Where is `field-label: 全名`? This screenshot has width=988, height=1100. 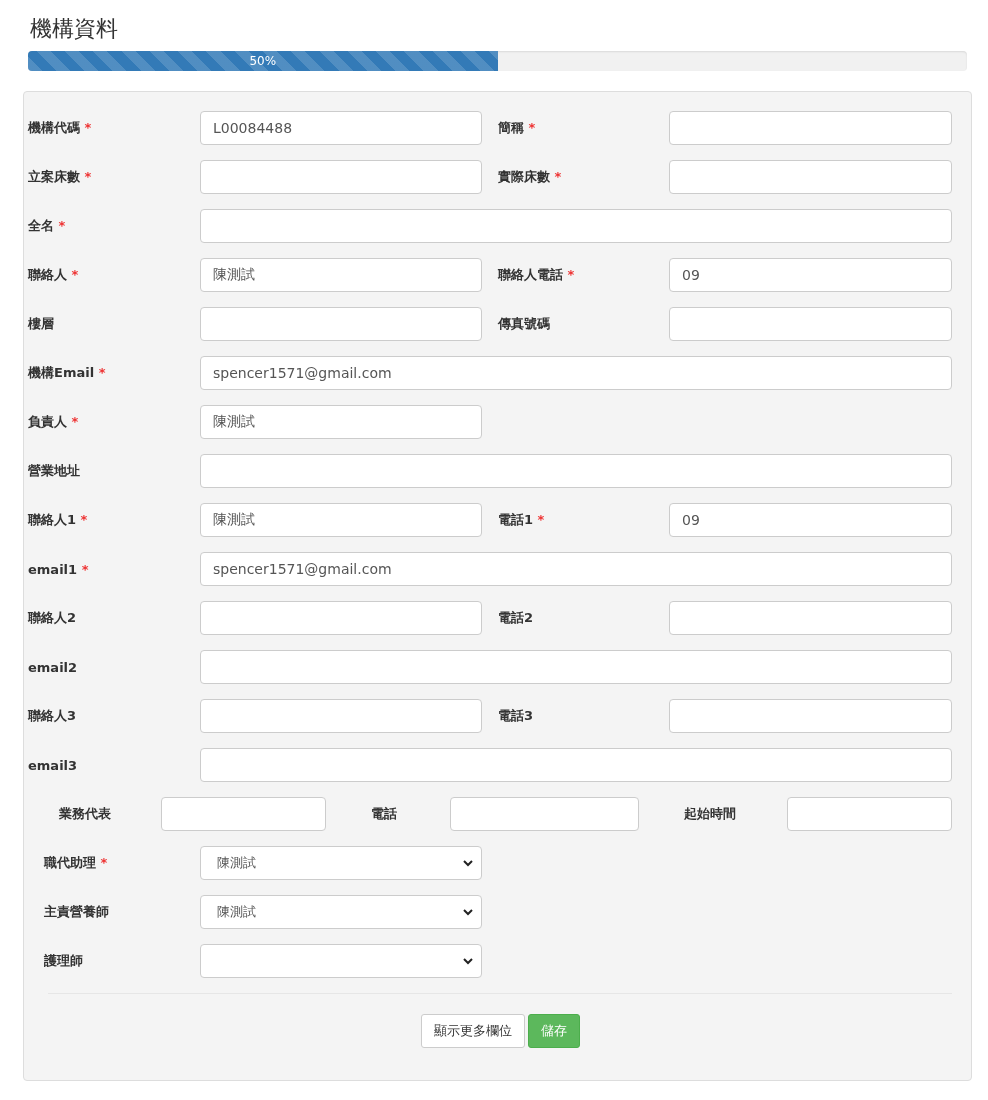 field-label: 全名 is located at coordinates (41, 225).